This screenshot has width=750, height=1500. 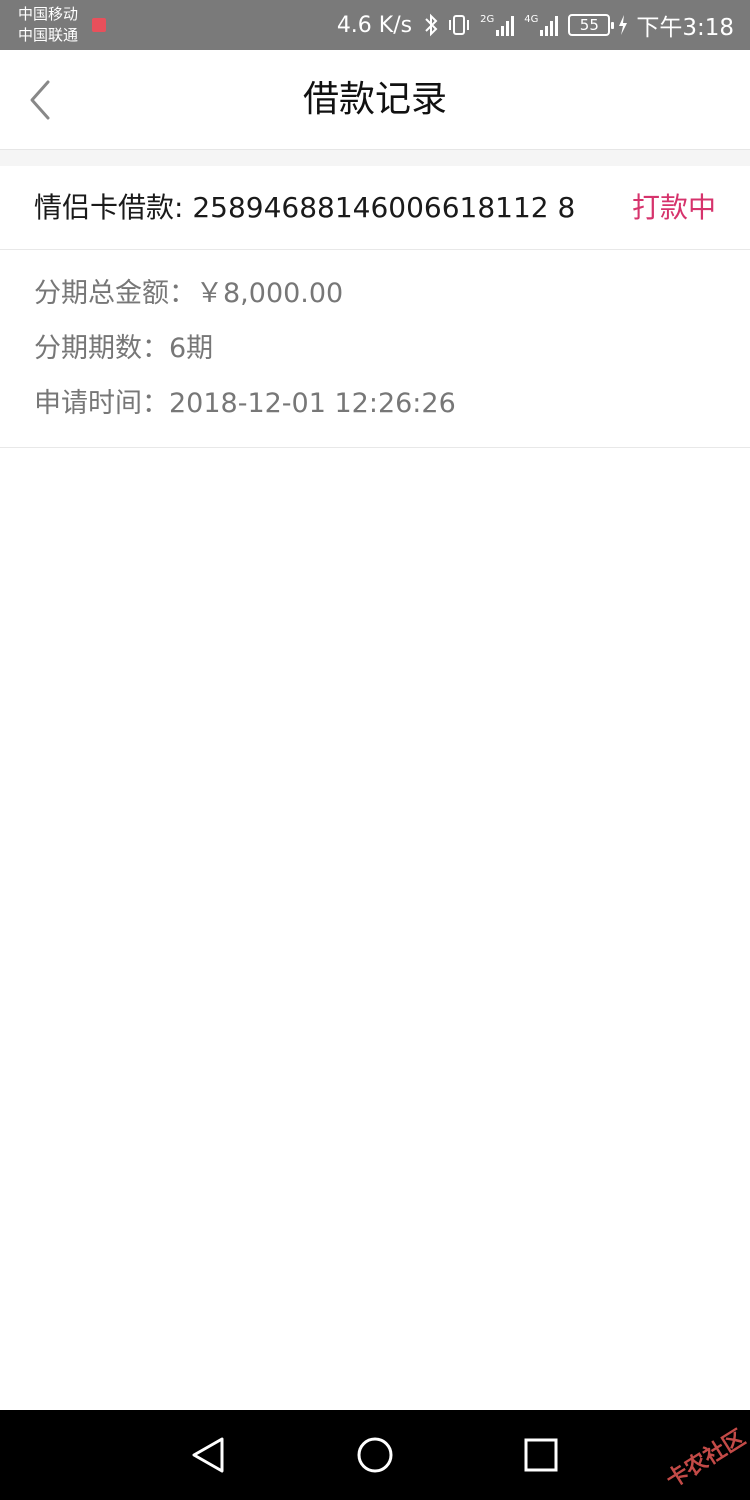 What do you see at coordinates (115, 293) in the screenshot?
I see `detail-label: 分期总金额：` at bounding box center [115, 293].